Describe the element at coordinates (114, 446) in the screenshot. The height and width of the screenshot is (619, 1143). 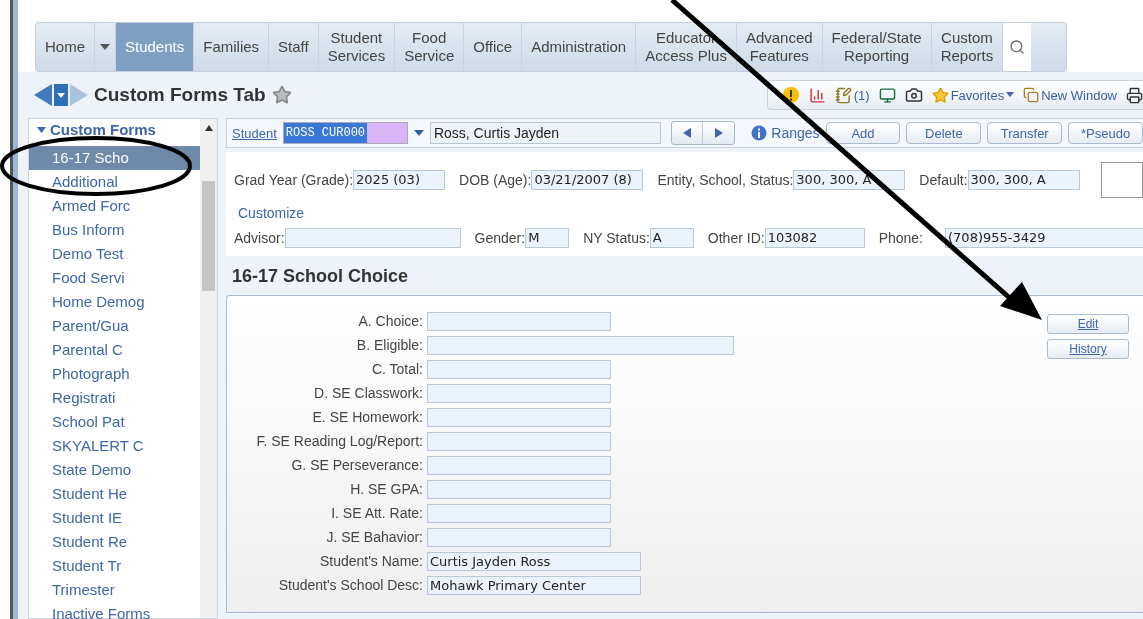
I see `sidebar-item: SKYALERT C` at that location.